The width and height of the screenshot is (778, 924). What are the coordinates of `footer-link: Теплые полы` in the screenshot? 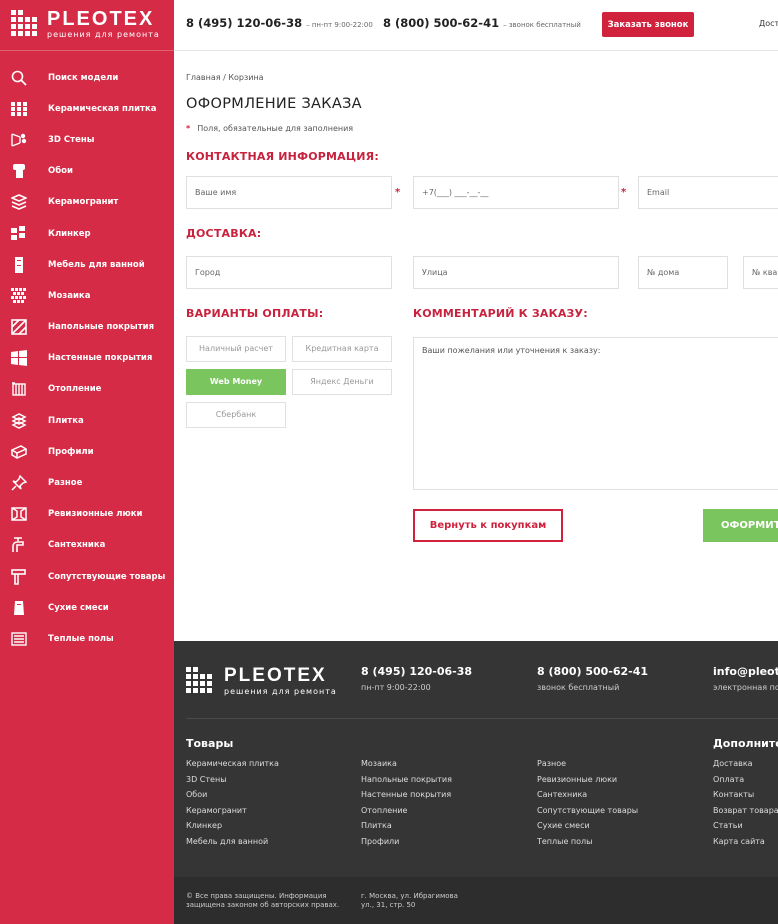 It's located at (587, 845).